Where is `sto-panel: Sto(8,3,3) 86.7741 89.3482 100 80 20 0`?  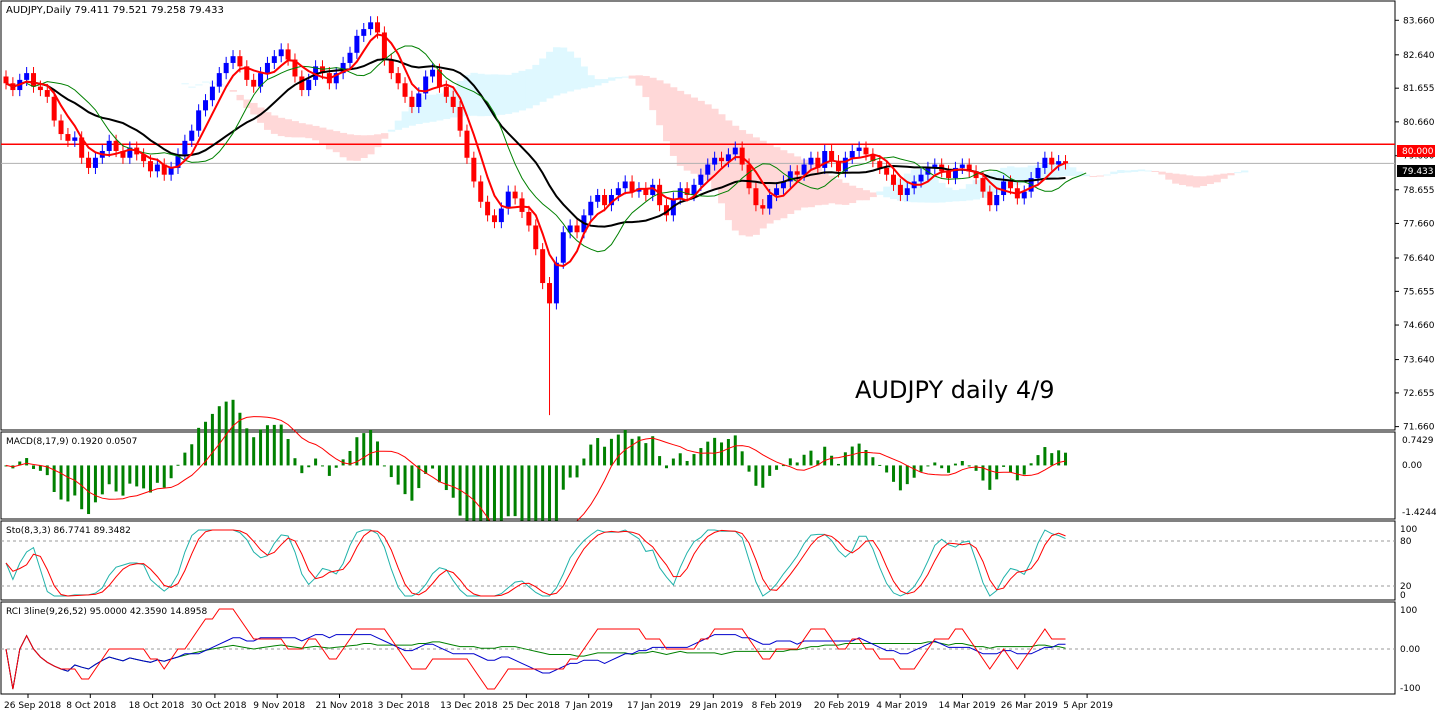 sto-panel: Sto(8,3,3) 86.7741 89.3482 100 80 20 0 is located at coordinates (708, 560).